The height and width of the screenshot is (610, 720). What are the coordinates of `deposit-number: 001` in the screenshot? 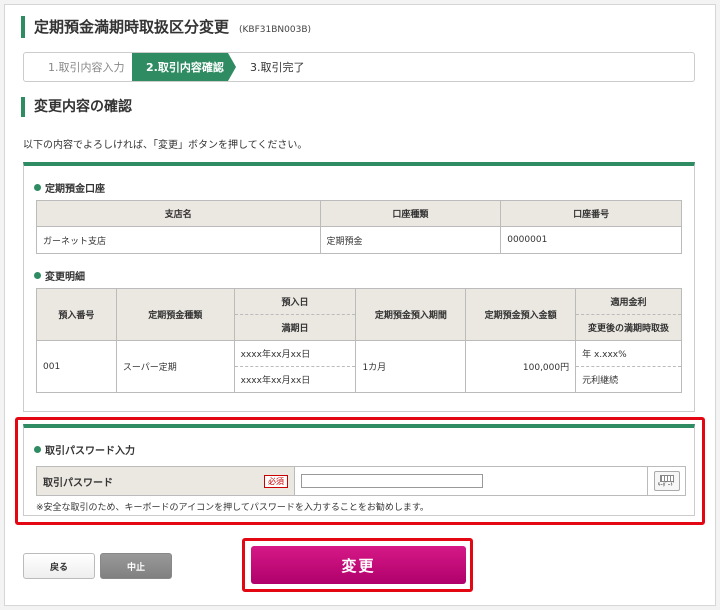 It's located at (76, 366).